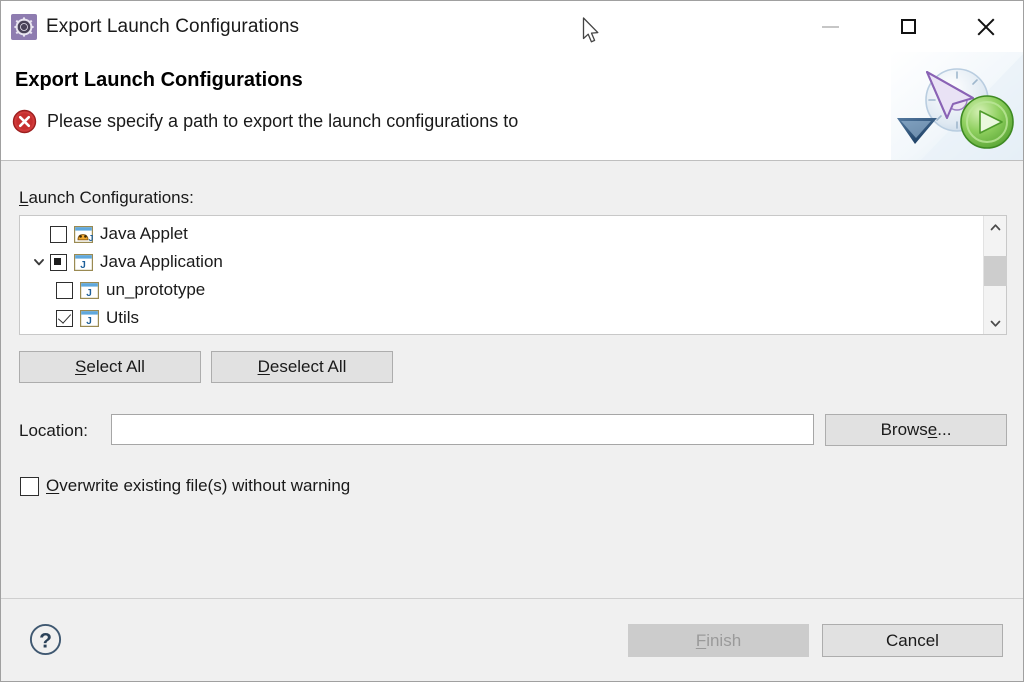 This screenshot has height=682, width=1024. Describe the element at coordinates (995, 227) in the screenshot. I see `scroll-up-icon` at that location.